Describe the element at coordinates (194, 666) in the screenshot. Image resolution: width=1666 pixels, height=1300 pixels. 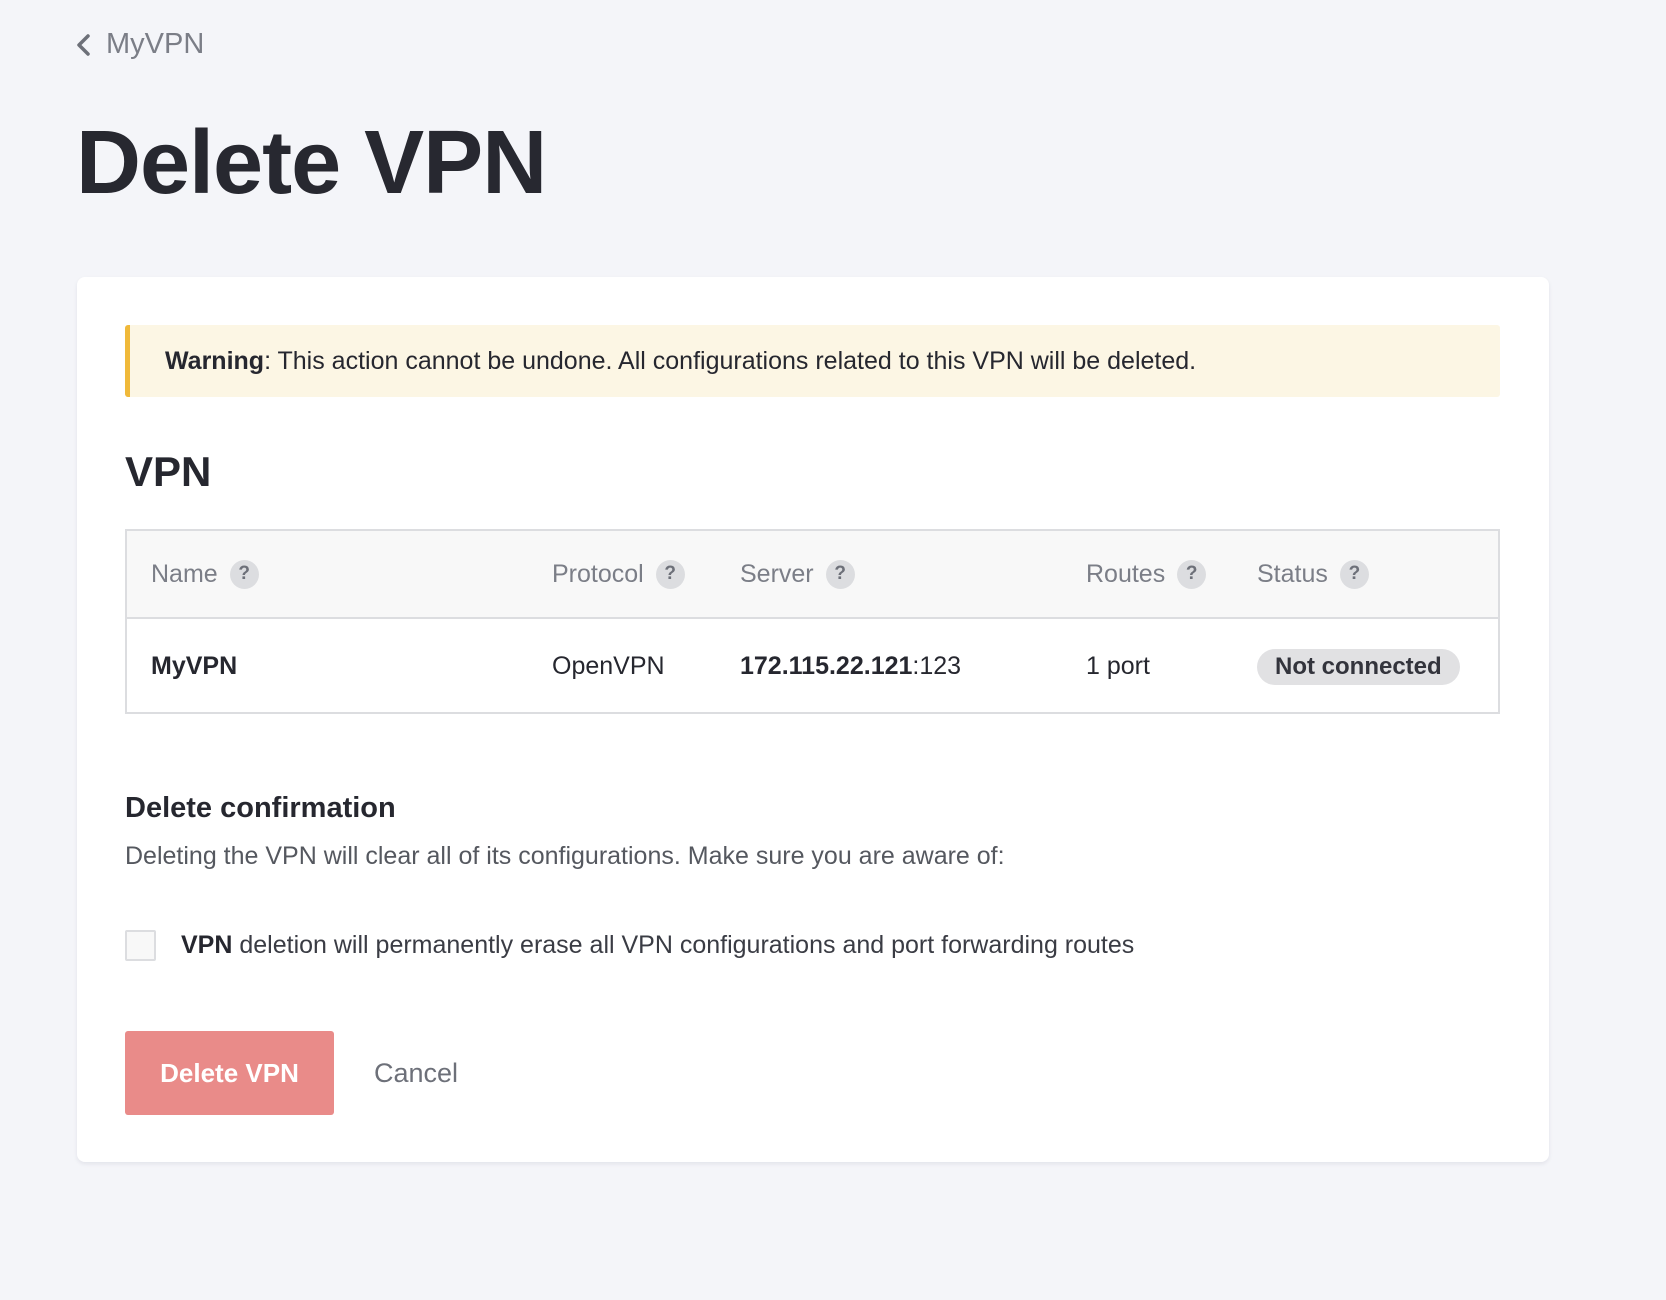
I see `vpn-name: MyVPN` at that location.